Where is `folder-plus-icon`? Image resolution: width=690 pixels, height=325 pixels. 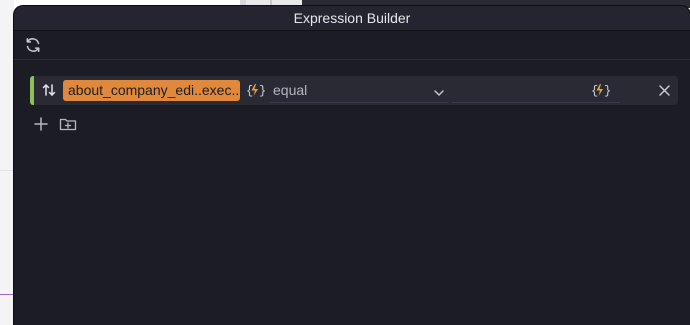
folder-plus-icon is located at coordinates (68, 124).